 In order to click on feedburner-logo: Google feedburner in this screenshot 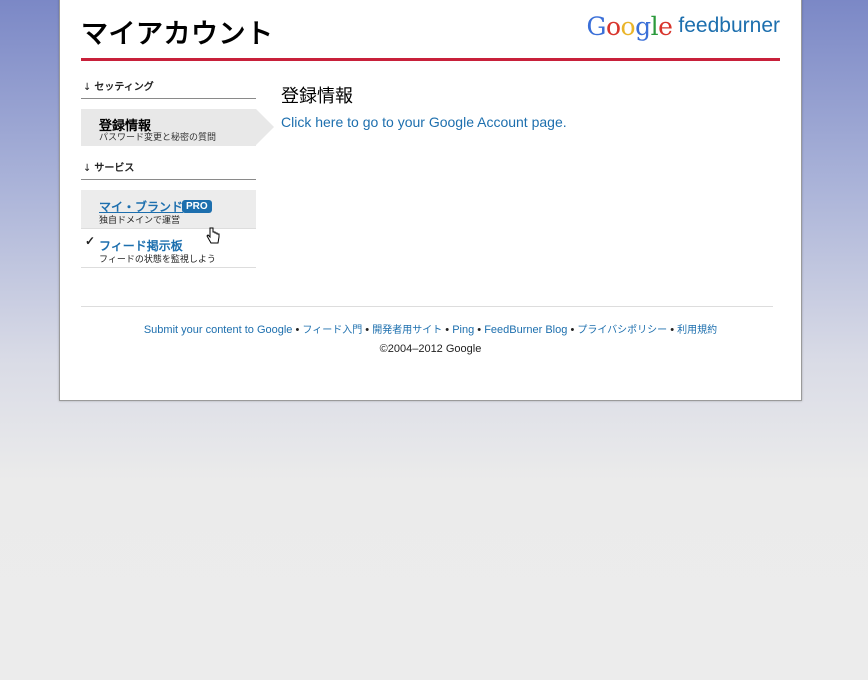, I will do `click(684, 28)`.